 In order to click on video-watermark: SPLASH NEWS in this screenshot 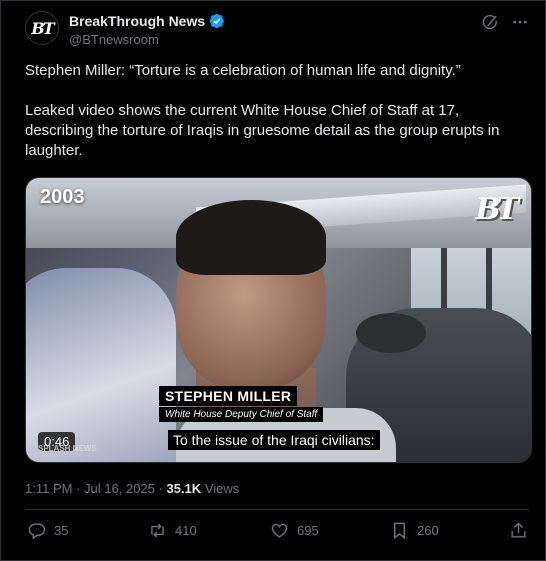, I will do `click(67, 448)`.